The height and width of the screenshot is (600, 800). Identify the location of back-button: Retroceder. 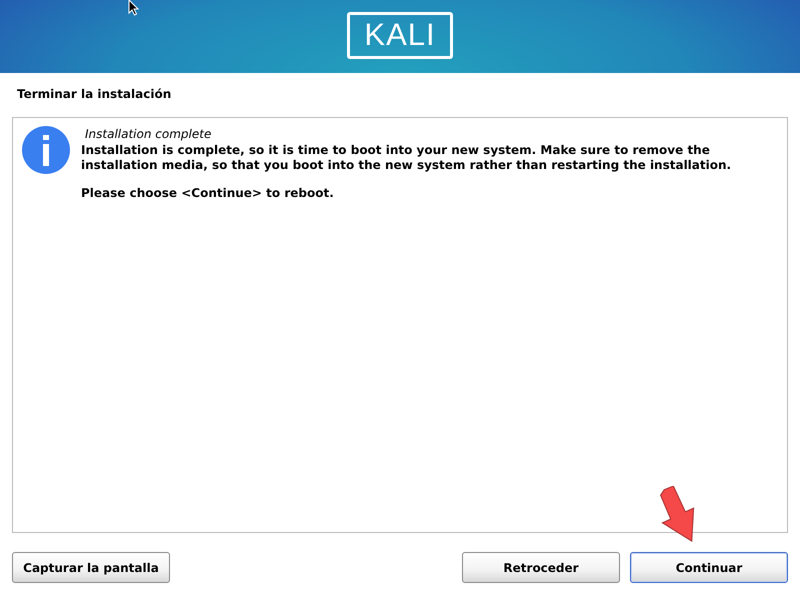
(541, 567).